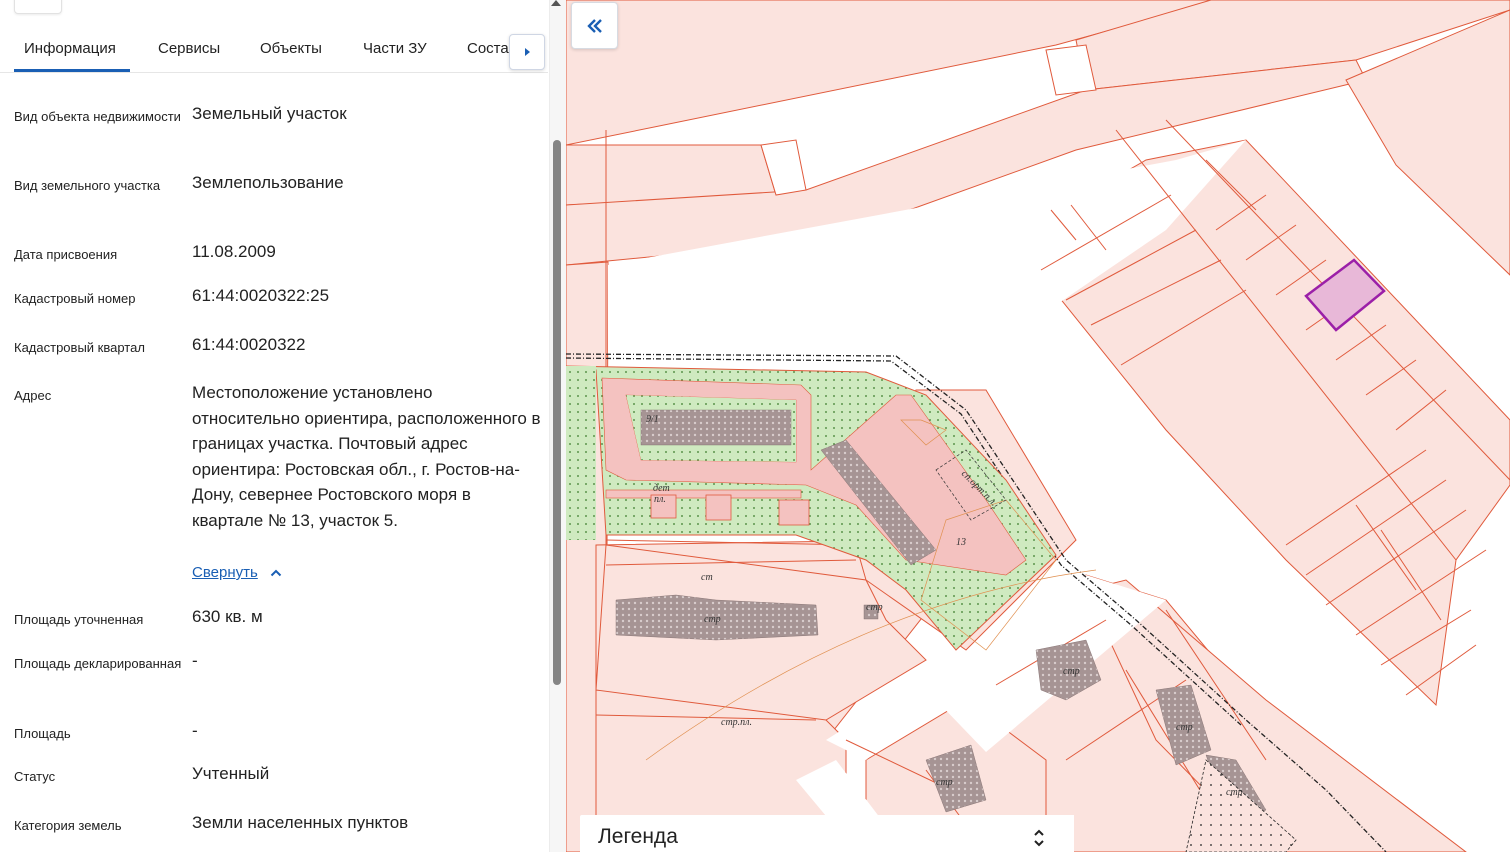 The image size is (1510, 852). What do you see at coordinates (87, 185) in the screenshot?
I see `land-type-label: Вид земельного участка` at bounding box center [87, 185].